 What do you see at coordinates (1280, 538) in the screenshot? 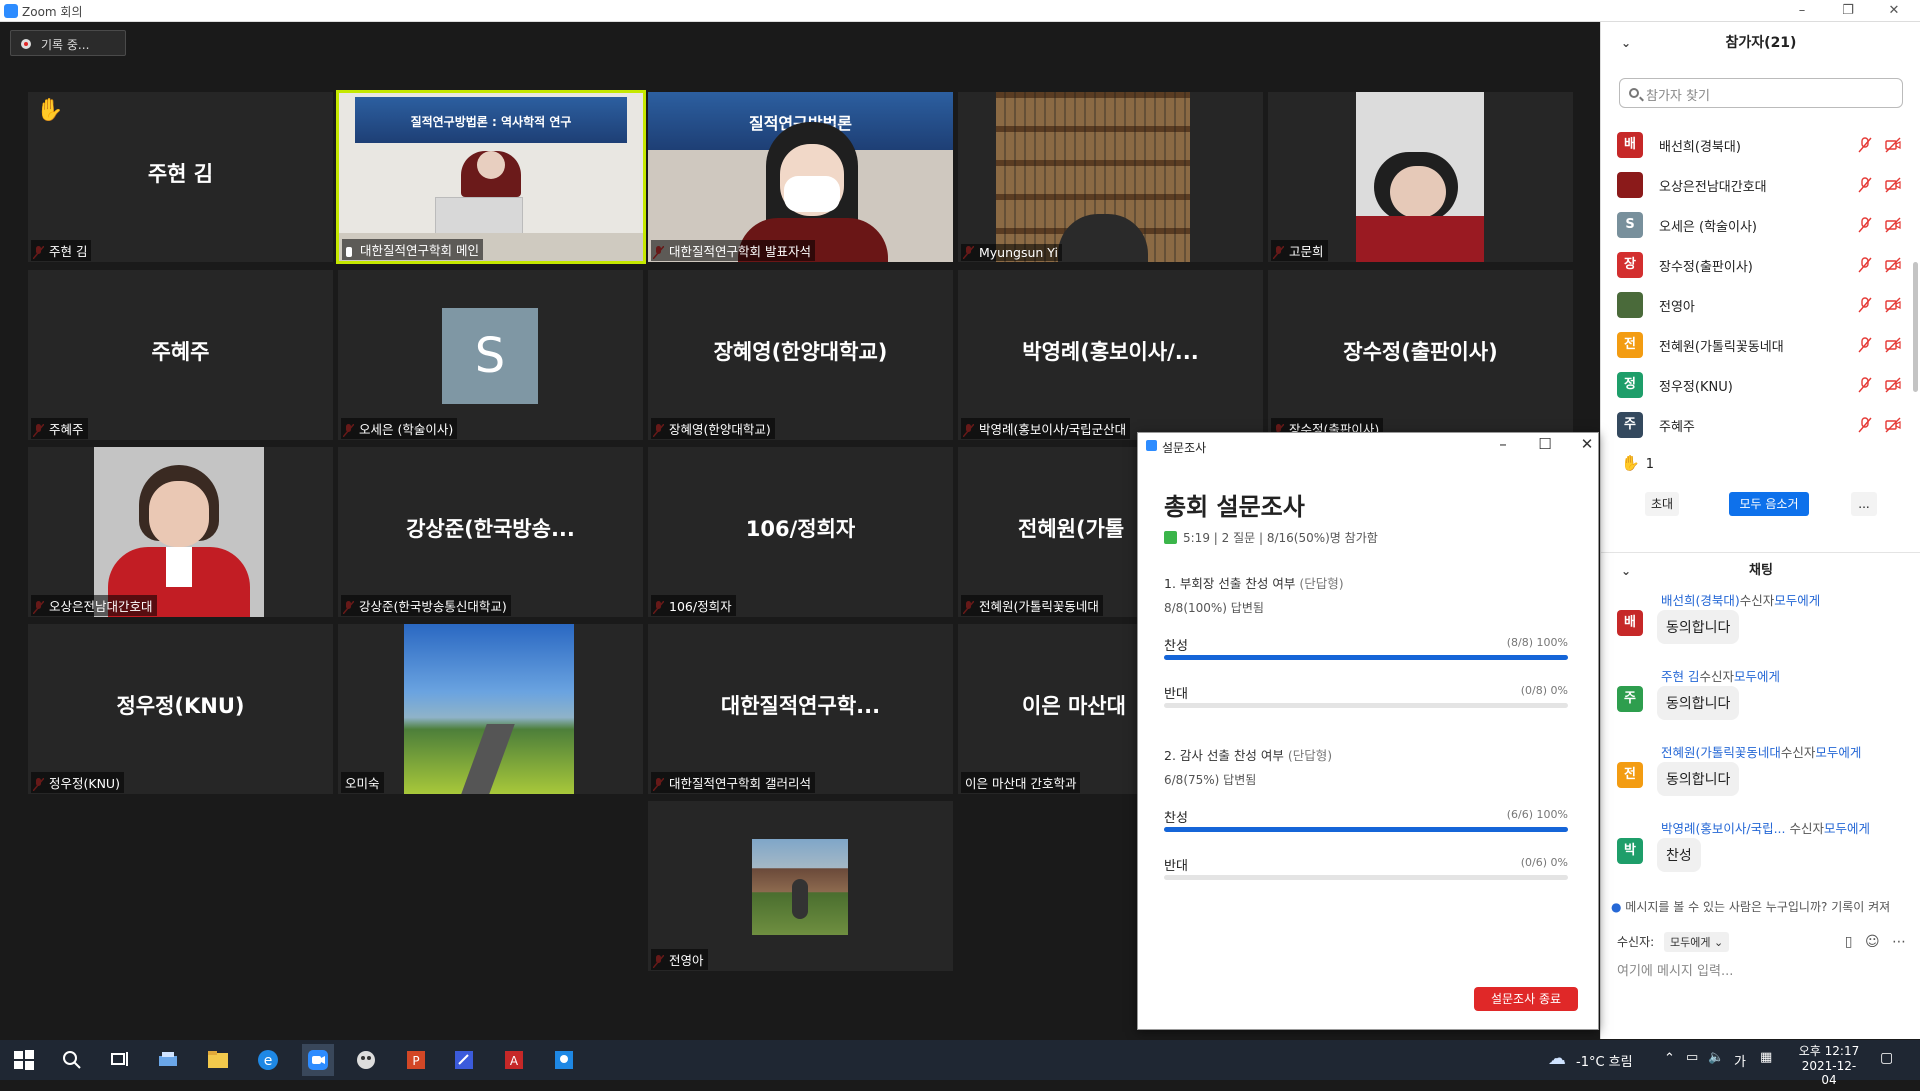
I see `poll-meta-text: 5:19 | 2 질문 | 8/16(50%)명 참가함` at bounding box center [1280, 538].